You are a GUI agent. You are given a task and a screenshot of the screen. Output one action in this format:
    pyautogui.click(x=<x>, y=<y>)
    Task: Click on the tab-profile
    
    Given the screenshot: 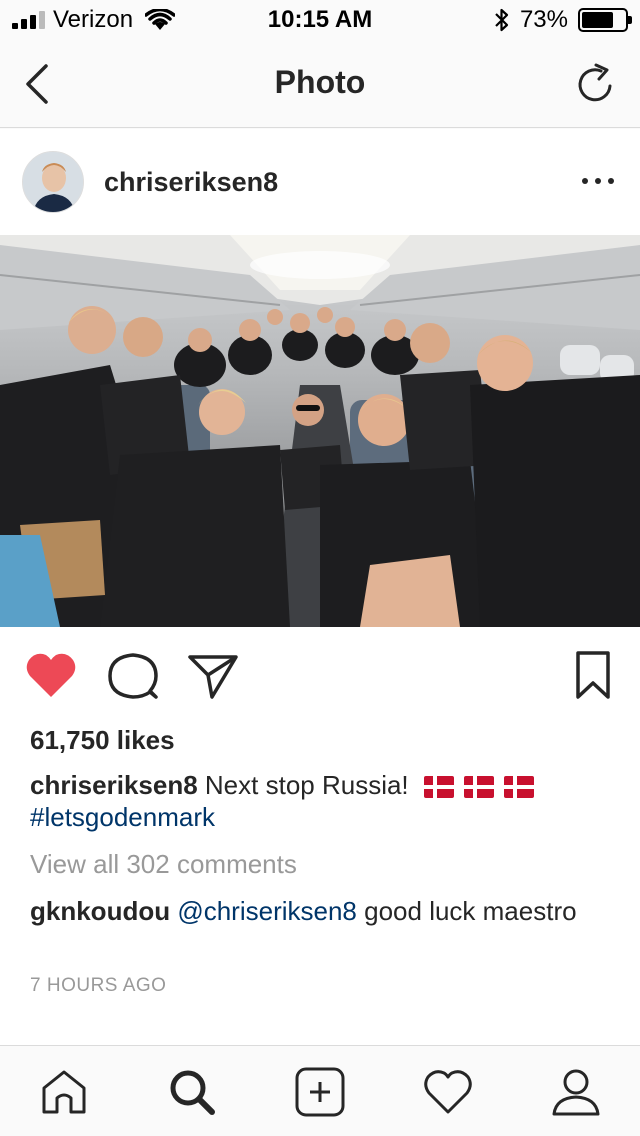 What is the action you would take?
    pyautogui.click(x=576, y=1092)
    